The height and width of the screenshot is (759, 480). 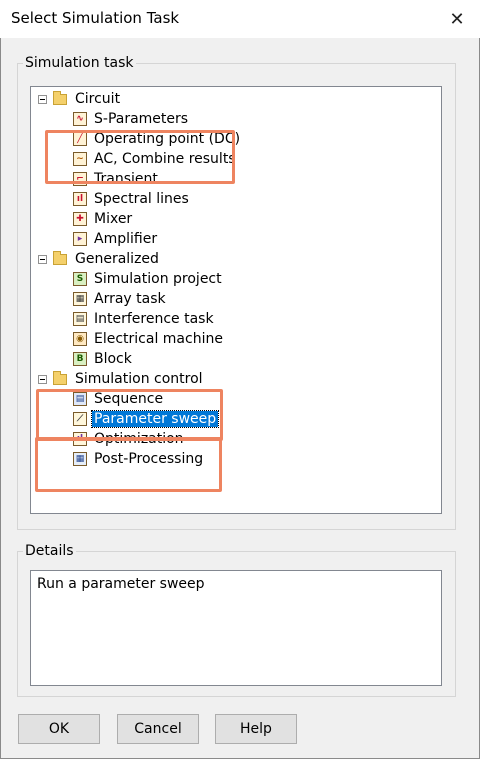 I want to click on tree-label: Interference task, so click(x=154, y=319).